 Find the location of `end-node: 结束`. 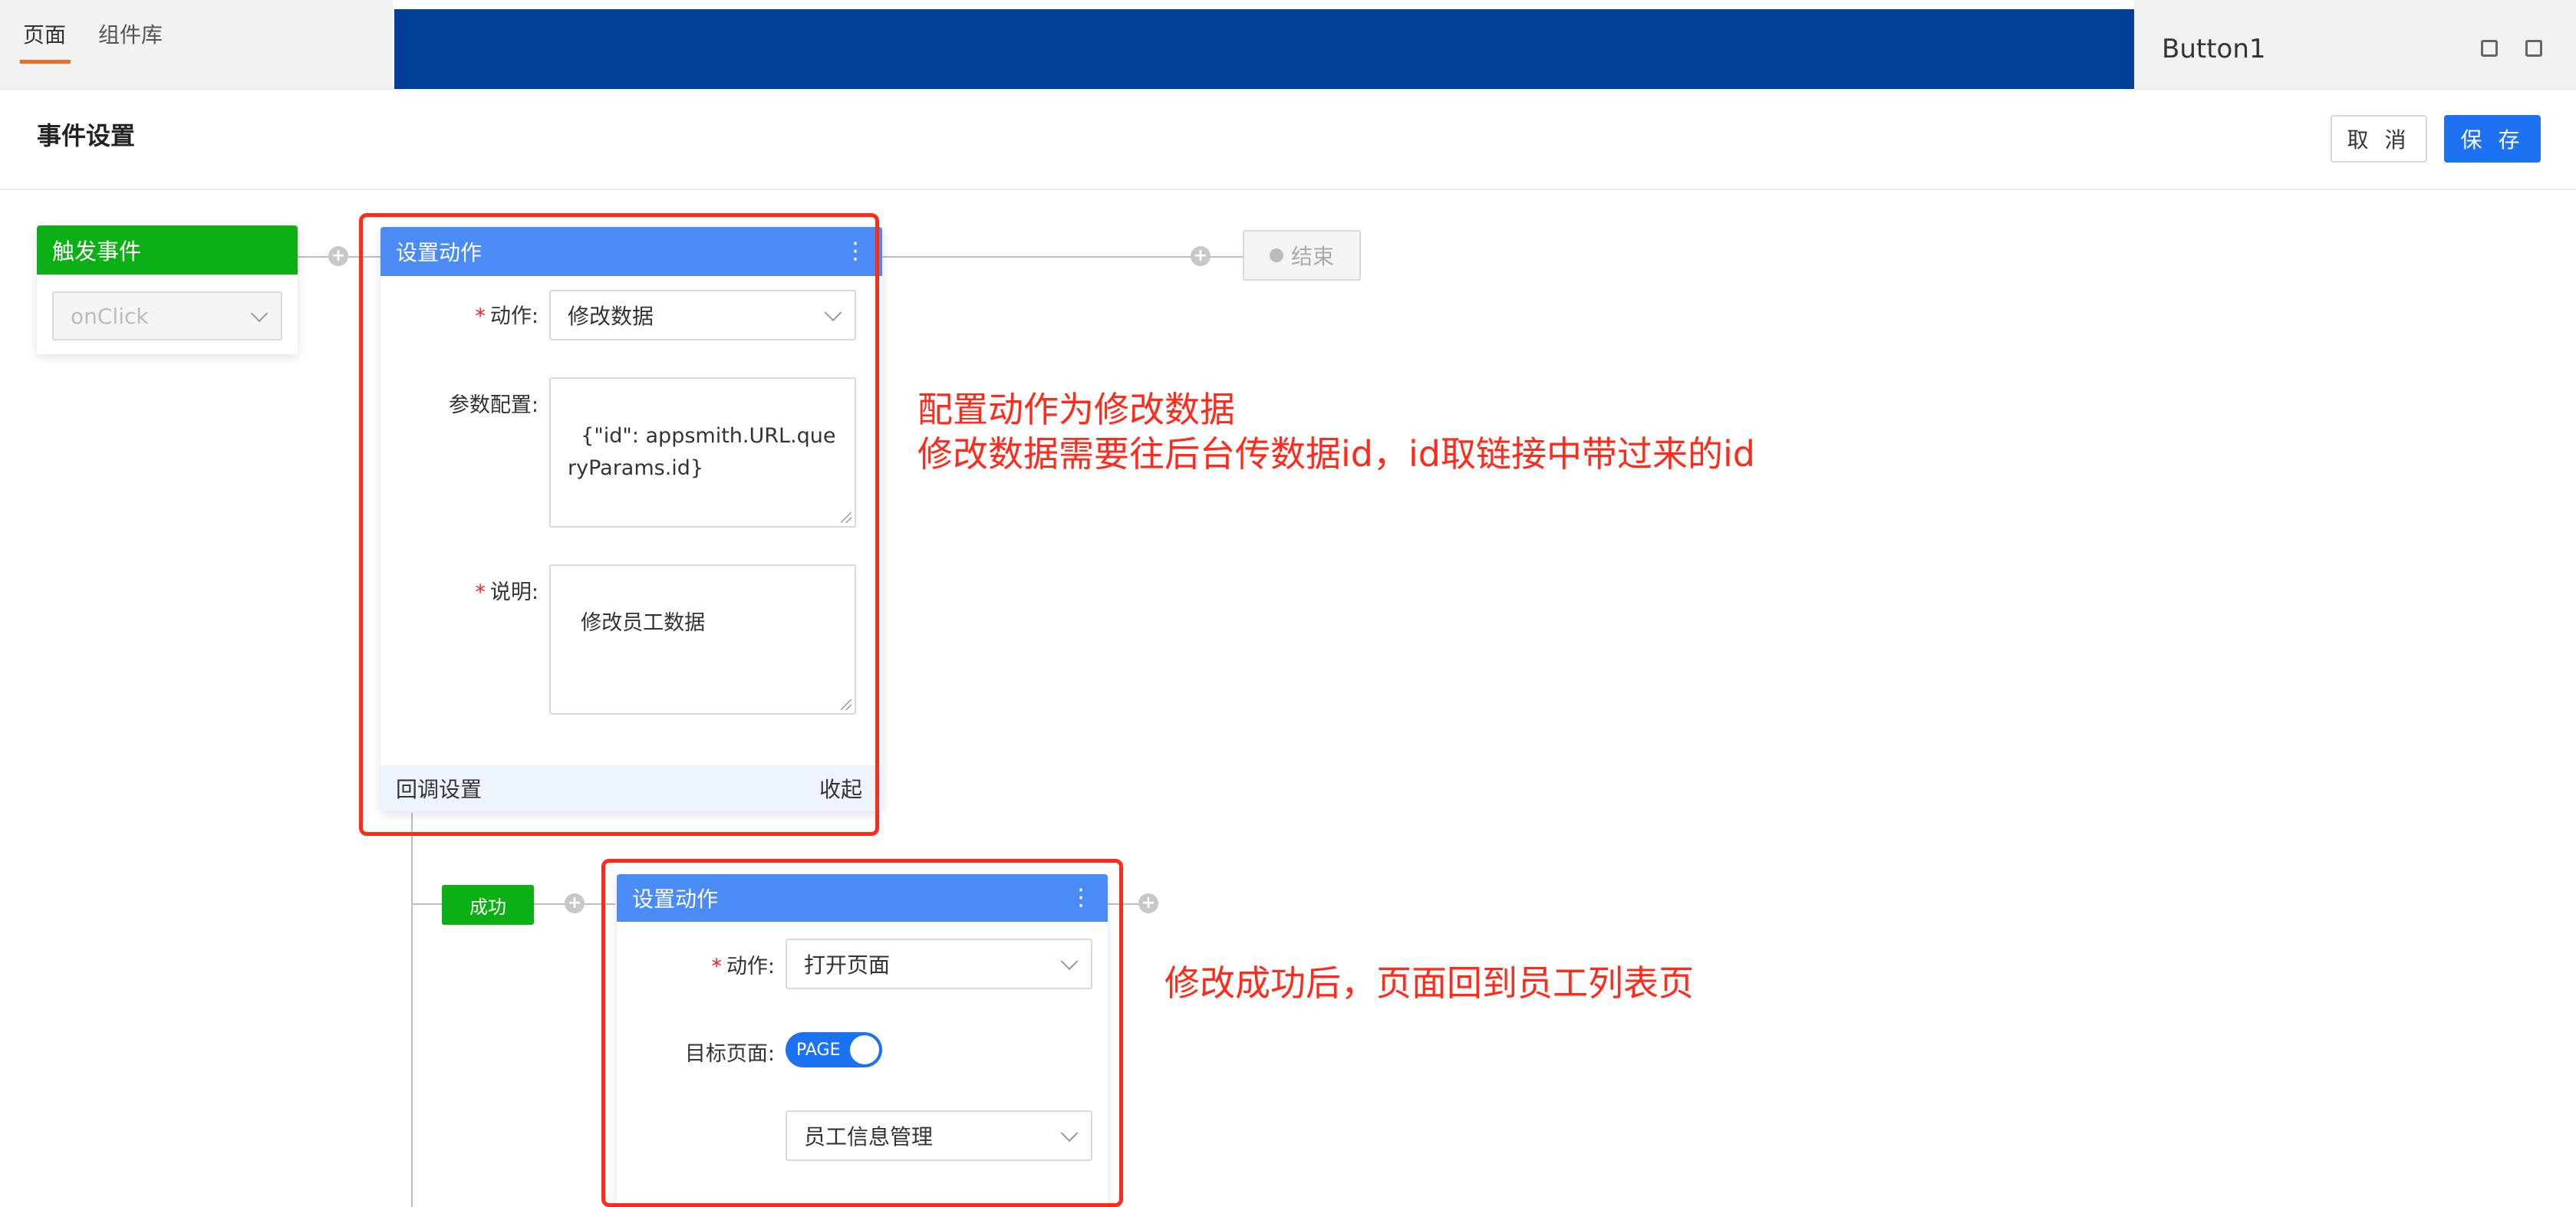

end-node: 结束 is located at coordinates (1302, 255).